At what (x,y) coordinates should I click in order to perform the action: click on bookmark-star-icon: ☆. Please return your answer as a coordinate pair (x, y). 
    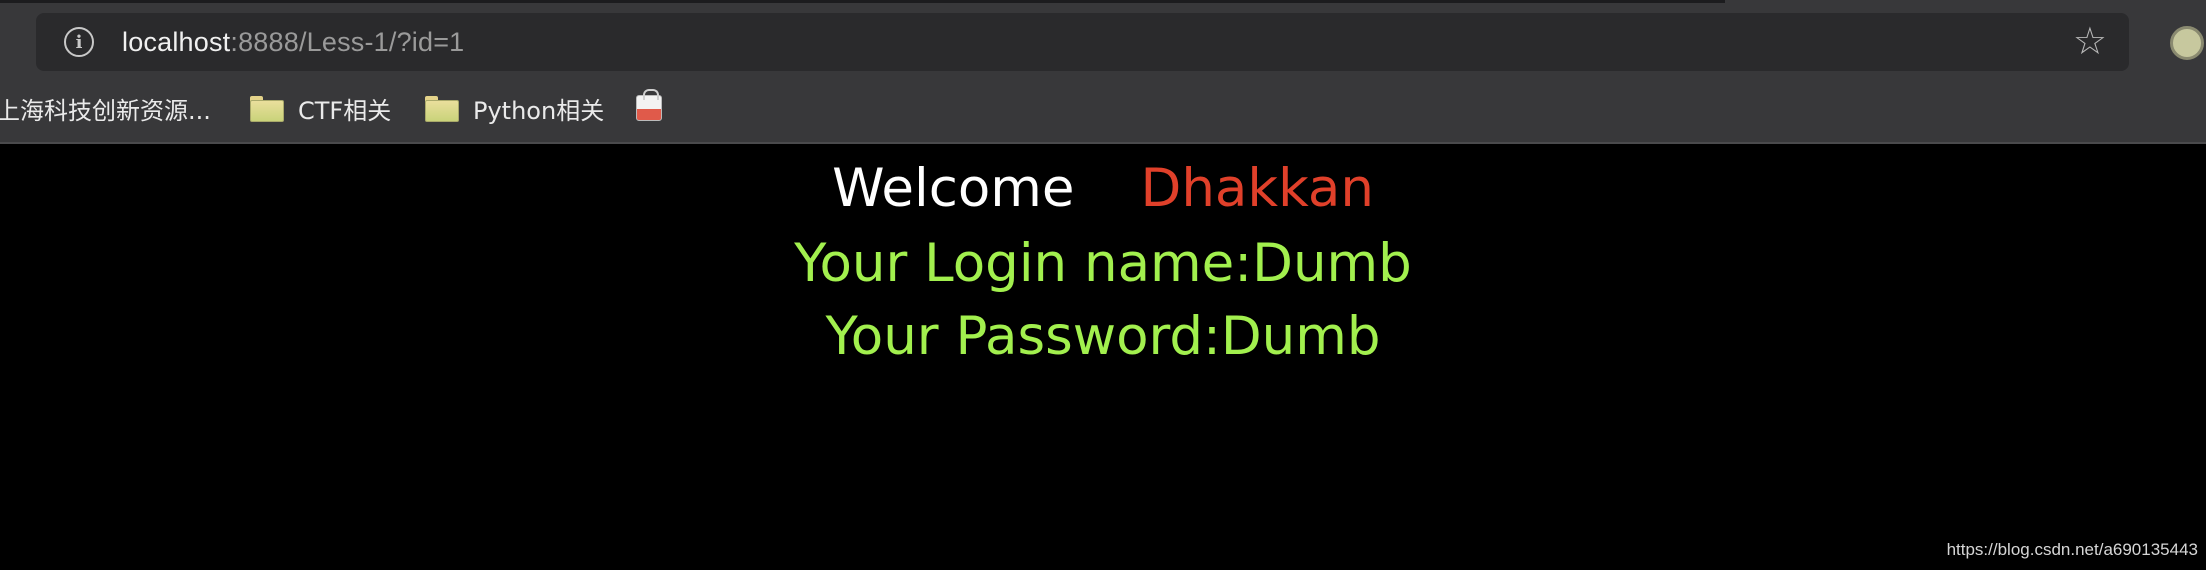
    Looking at the image, I should click on (2090, 42).